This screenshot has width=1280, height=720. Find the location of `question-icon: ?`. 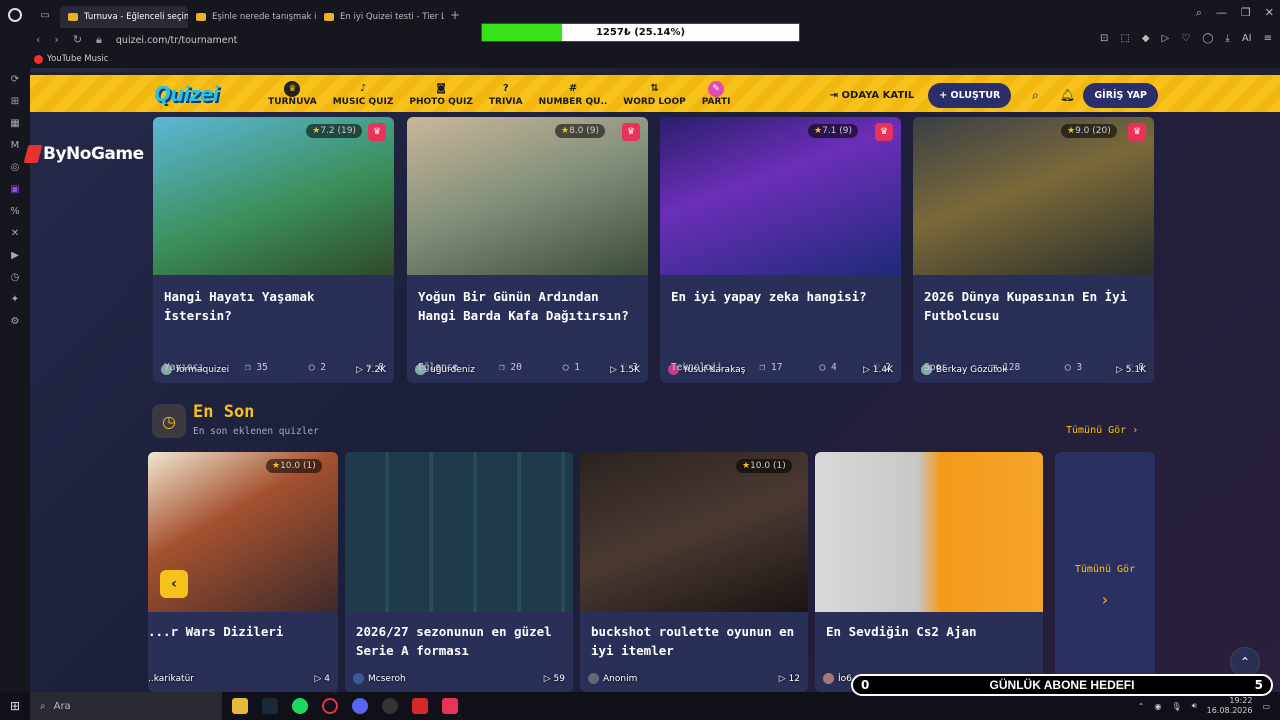

question-icon: ? is located at coordinates (505, 88).